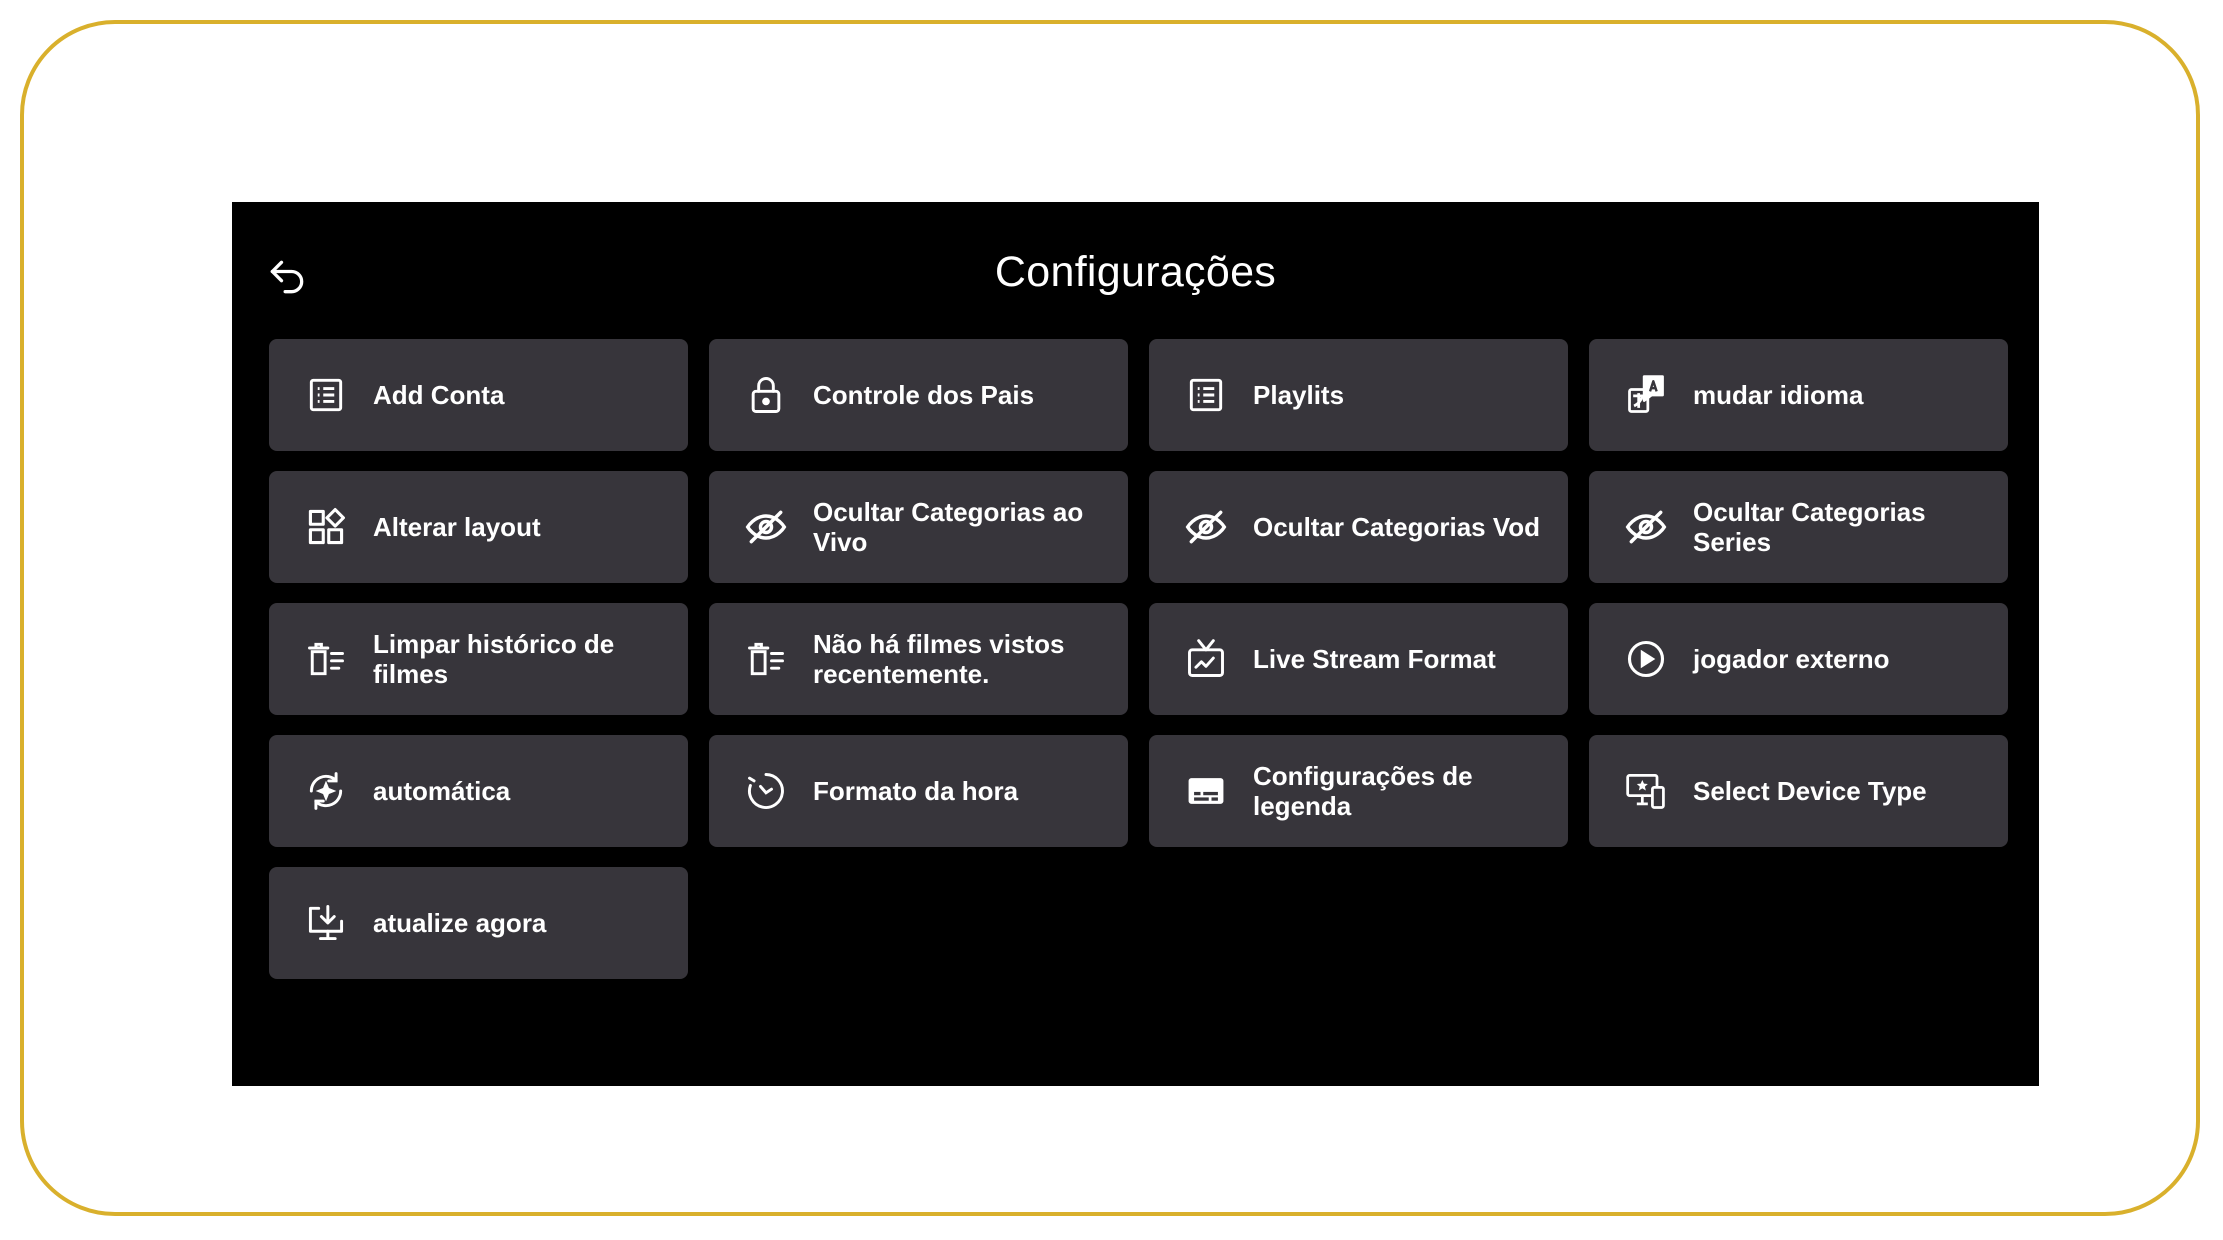  What do you see at coordinates (1206, 659) in the screenshot?
I see `tv-icon` at bounding box center [1206, 659].